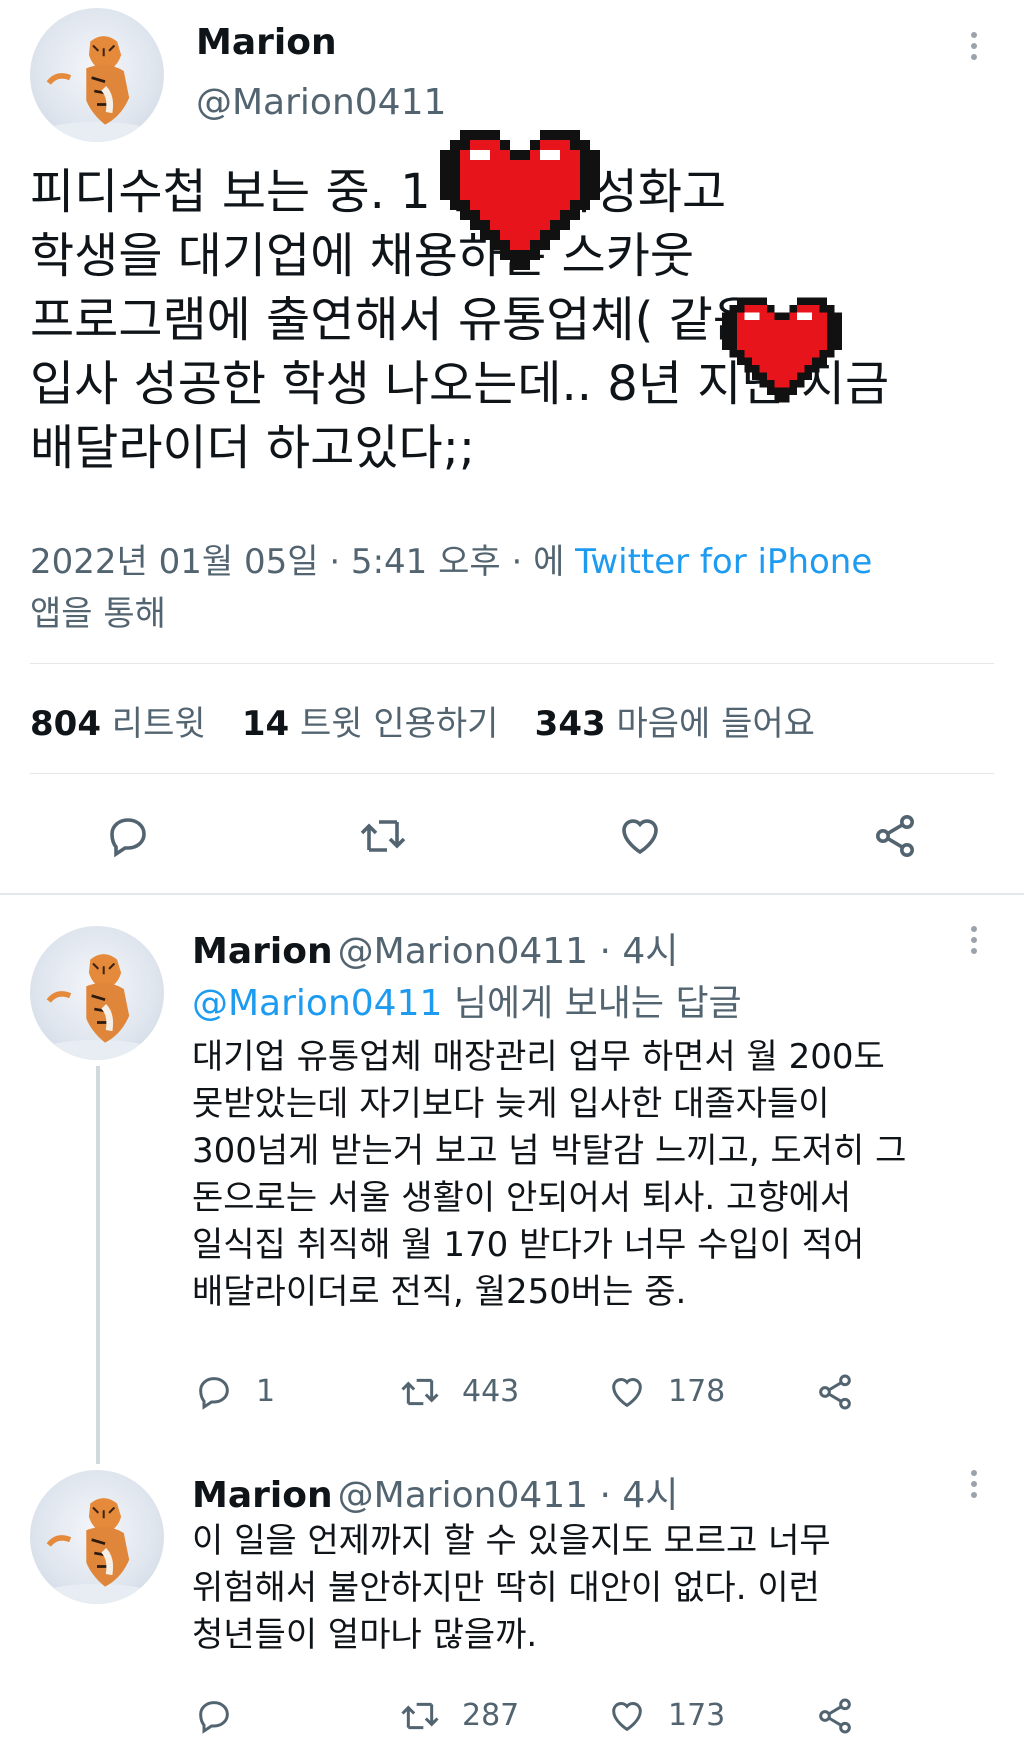  What do you see at coordinates (439, 1292) in the screenshot?
I see `reply-text-line: 배달라이더로 전직, 월250버는 중.` at bounding box center [439, 1292].